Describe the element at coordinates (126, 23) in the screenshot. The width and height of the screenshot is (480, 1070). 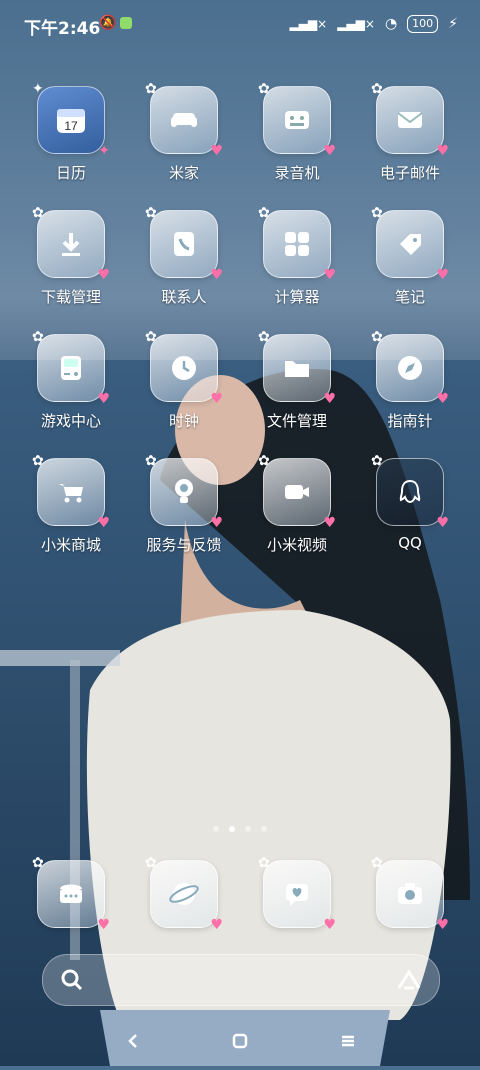
I see `app-notification-icon` at that location.